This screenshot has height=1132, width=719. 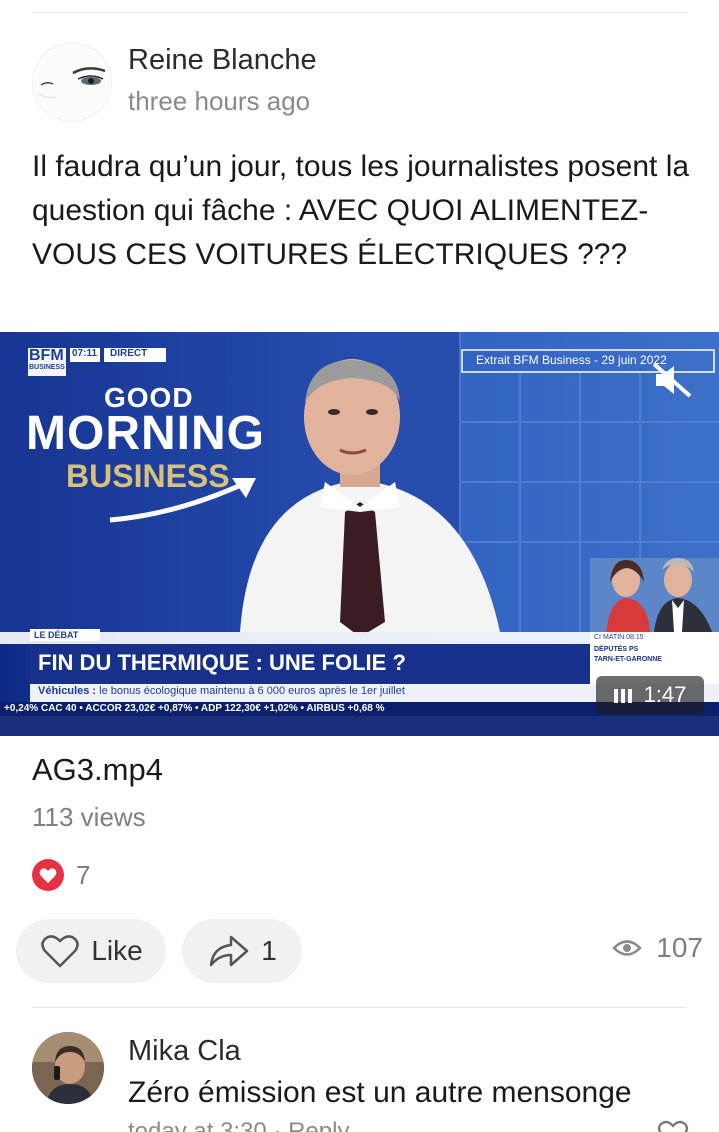 I want to click on impressions: 107, so click(x=657, y=948).